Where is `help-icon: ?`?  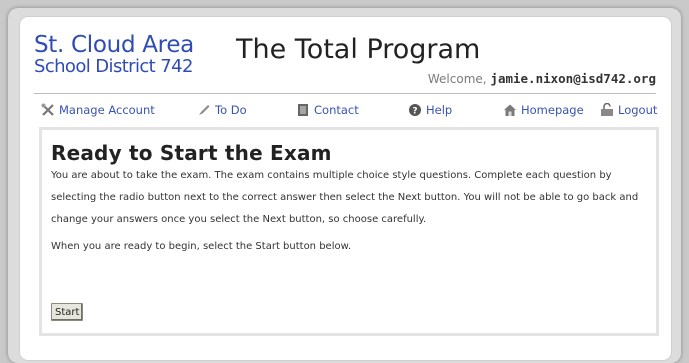 help-icon: ? is located at coordinates (415, 110).